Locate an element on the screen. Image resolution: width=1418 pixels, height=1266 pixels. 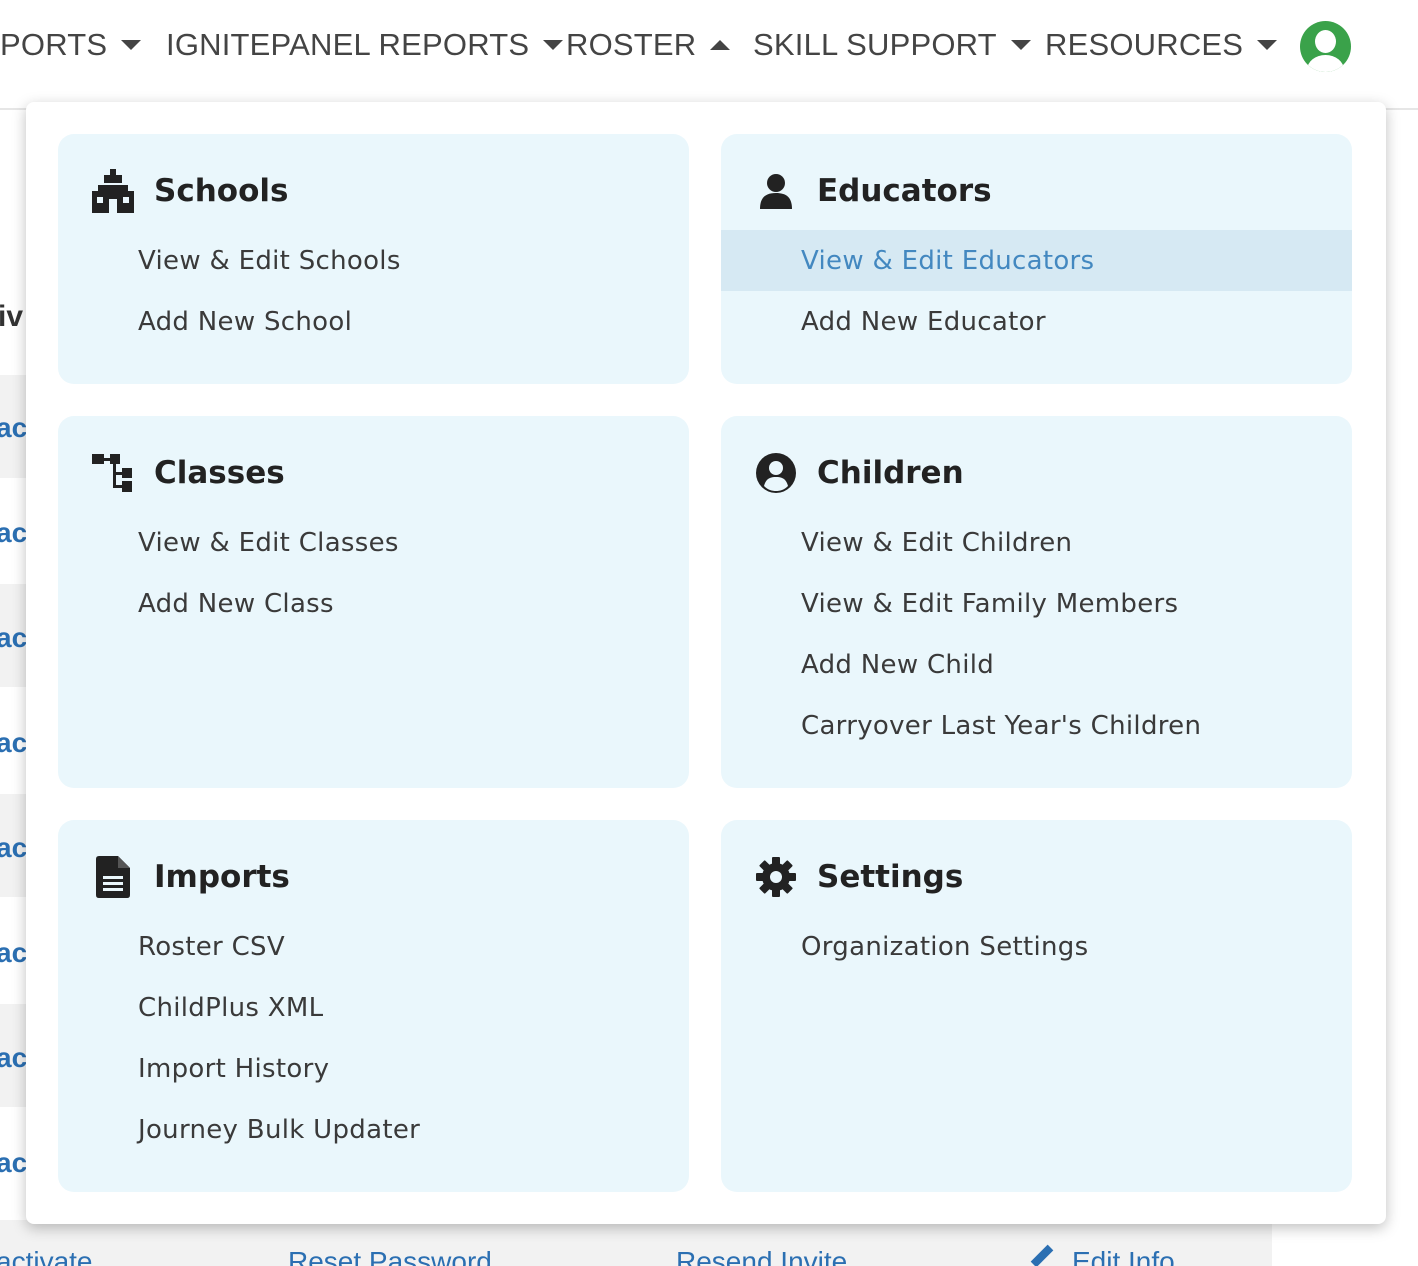
bg-right-edge is located at coordinates (1345, 1244).